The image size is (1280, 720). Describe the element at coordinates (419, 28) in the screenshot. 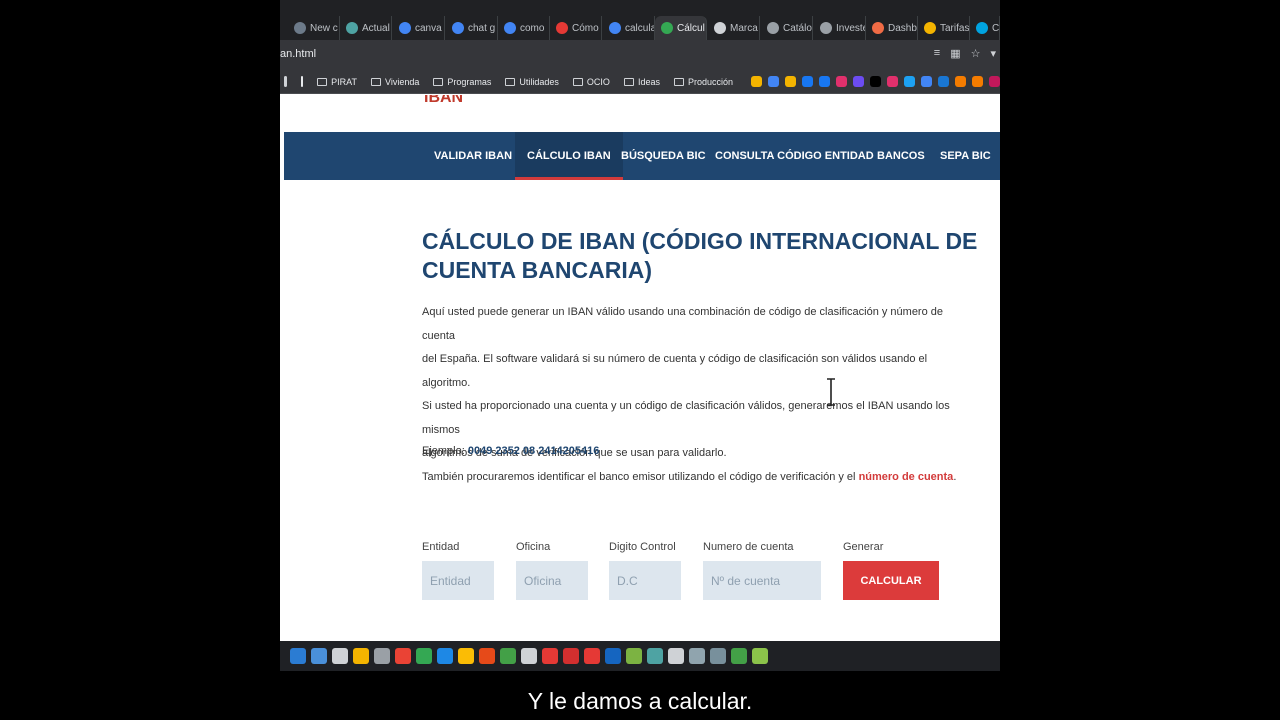

I see `browser-tab: canva` at that location.